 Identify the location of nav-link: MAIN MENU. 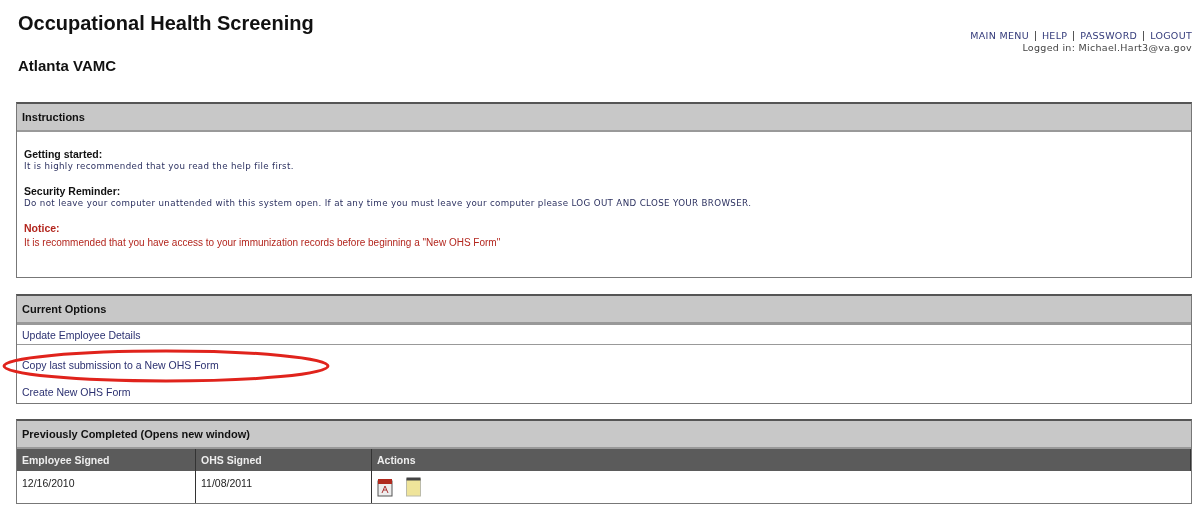
(999, 35).